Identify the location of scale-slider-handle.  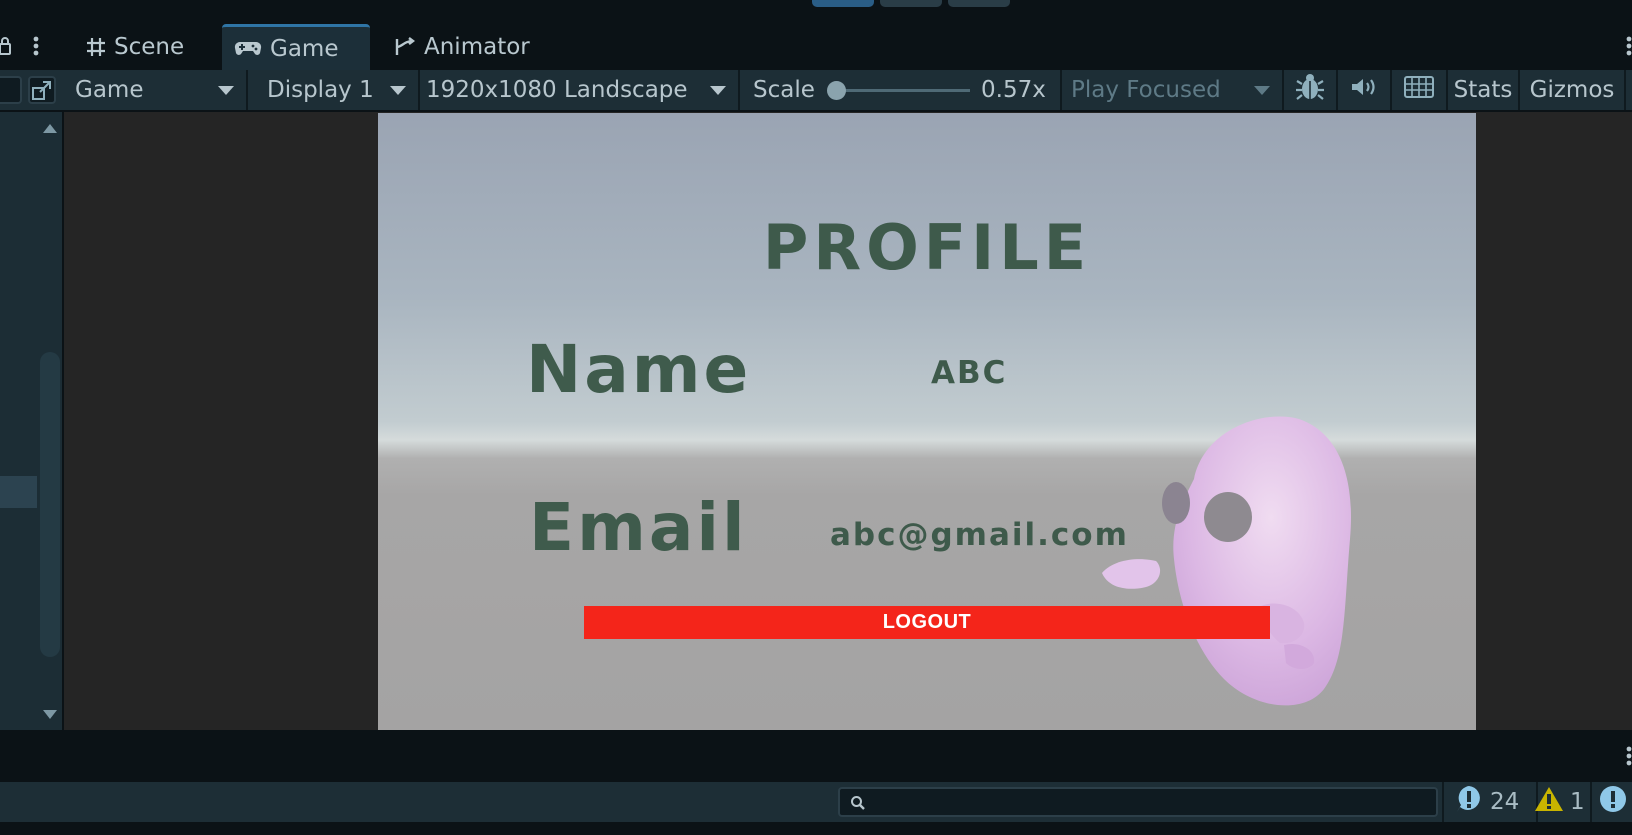
(836, 90).